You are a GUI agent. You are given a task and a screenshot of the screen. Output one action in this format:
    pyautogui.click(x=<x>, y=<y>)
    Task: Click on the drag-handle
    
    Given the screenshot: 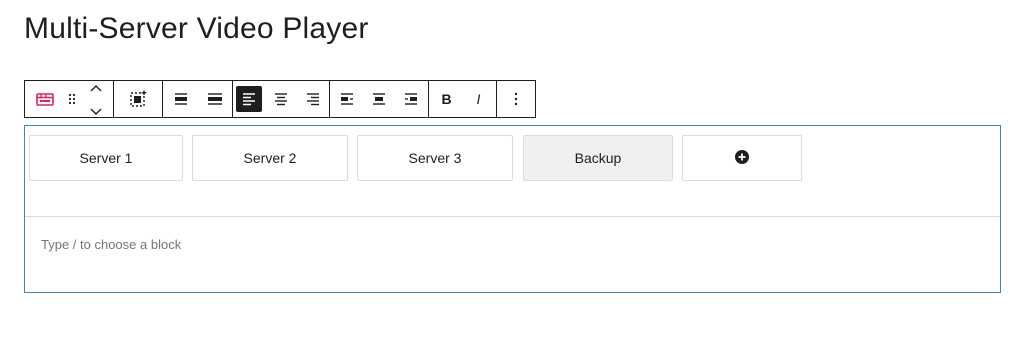 What is the action you would take?
    pyautogui.click(x=72, y=99)
    